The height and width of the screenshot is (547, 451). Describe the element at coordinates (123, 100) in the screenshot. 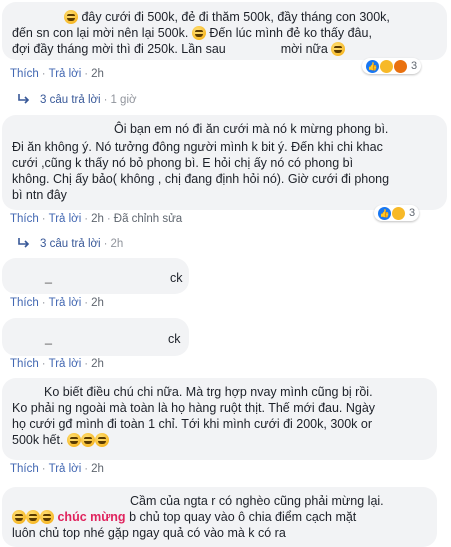

I see `reply-time: 1 giờ` at that location.